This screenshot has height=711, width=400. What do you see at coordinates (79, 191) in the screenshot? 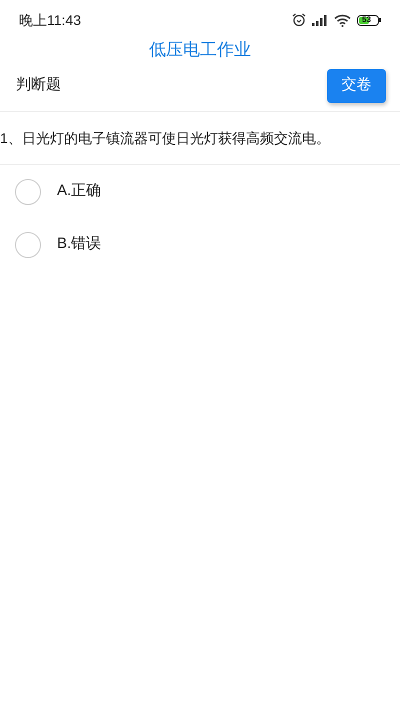
I see `option-label: A.正确` at bounding box center [79, 191].